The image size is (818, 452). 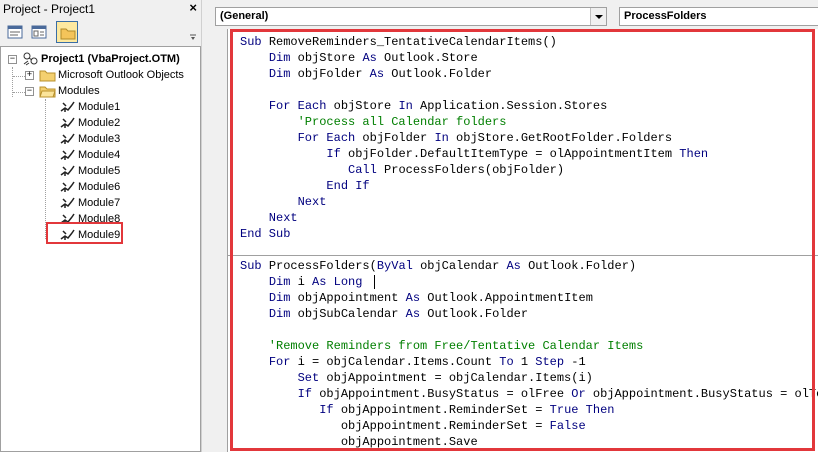 I want to click on project-explorer-titlebar: Project - Project1 ×, so click(x=100, y=9).